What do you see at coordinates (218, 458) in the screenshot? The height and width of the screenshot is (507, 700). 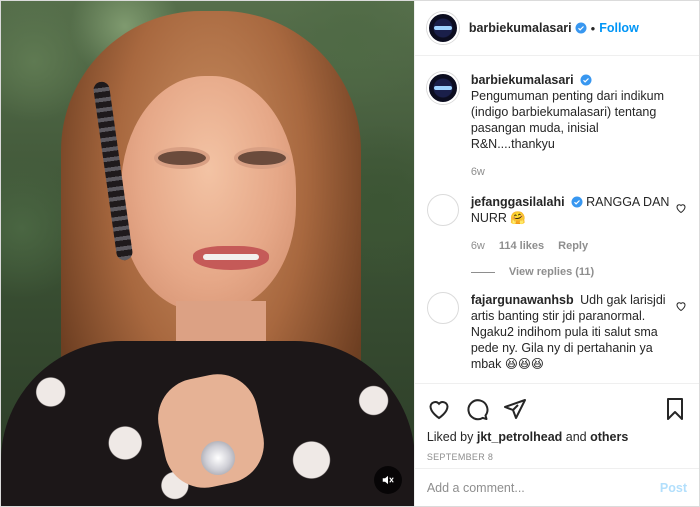 I see `ring` at bounding box center [218, 458].